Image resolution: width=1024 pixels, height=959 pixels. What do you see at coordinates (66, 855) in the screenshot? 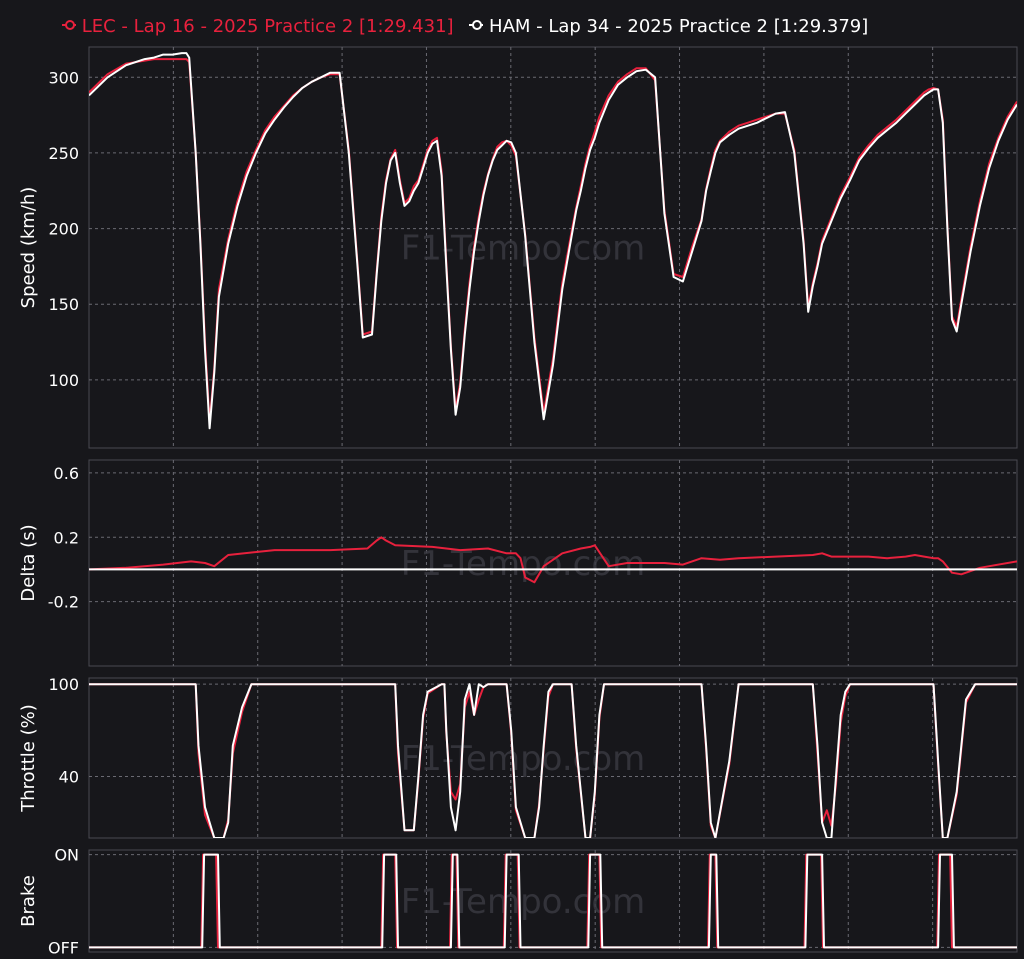
I see `brake-tick-label: ON` at bounding box center [66, 855].